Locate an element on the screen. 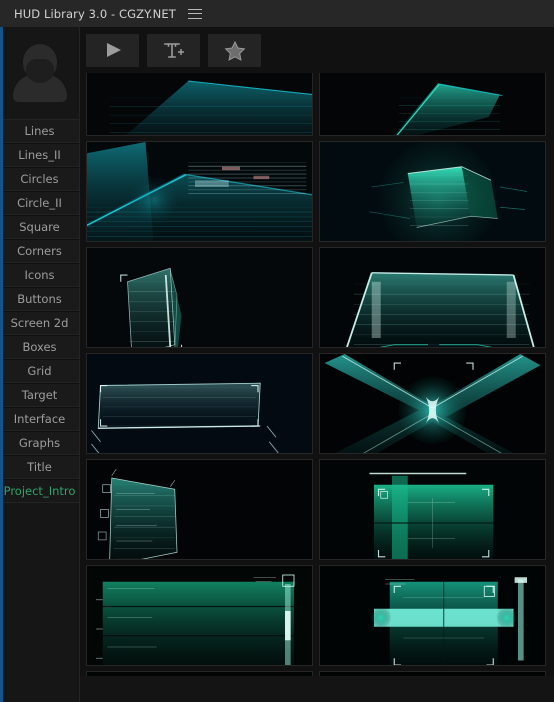 This screenshot has width=554, height=702. sidebar-item-label: Corners is located at coordinates (39, 251).